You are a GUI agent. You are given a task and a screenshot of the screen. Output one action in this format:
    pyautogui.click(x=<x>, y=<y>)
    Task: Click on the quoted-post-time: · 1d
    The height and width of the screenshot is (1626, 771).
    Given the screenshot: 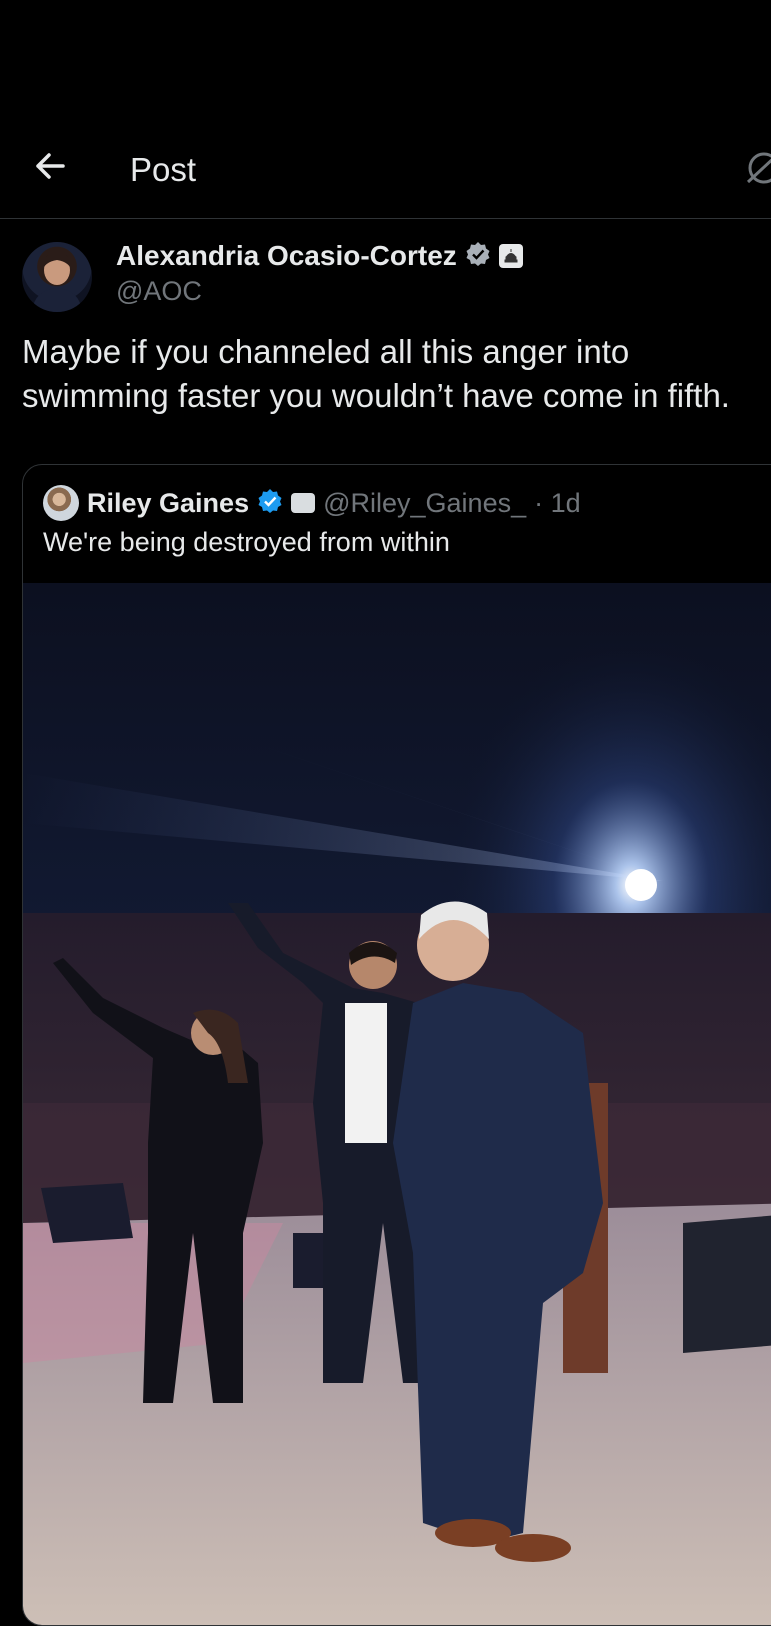 What is the action you would take?
    pyautogui.click(x=557, y=502)
    